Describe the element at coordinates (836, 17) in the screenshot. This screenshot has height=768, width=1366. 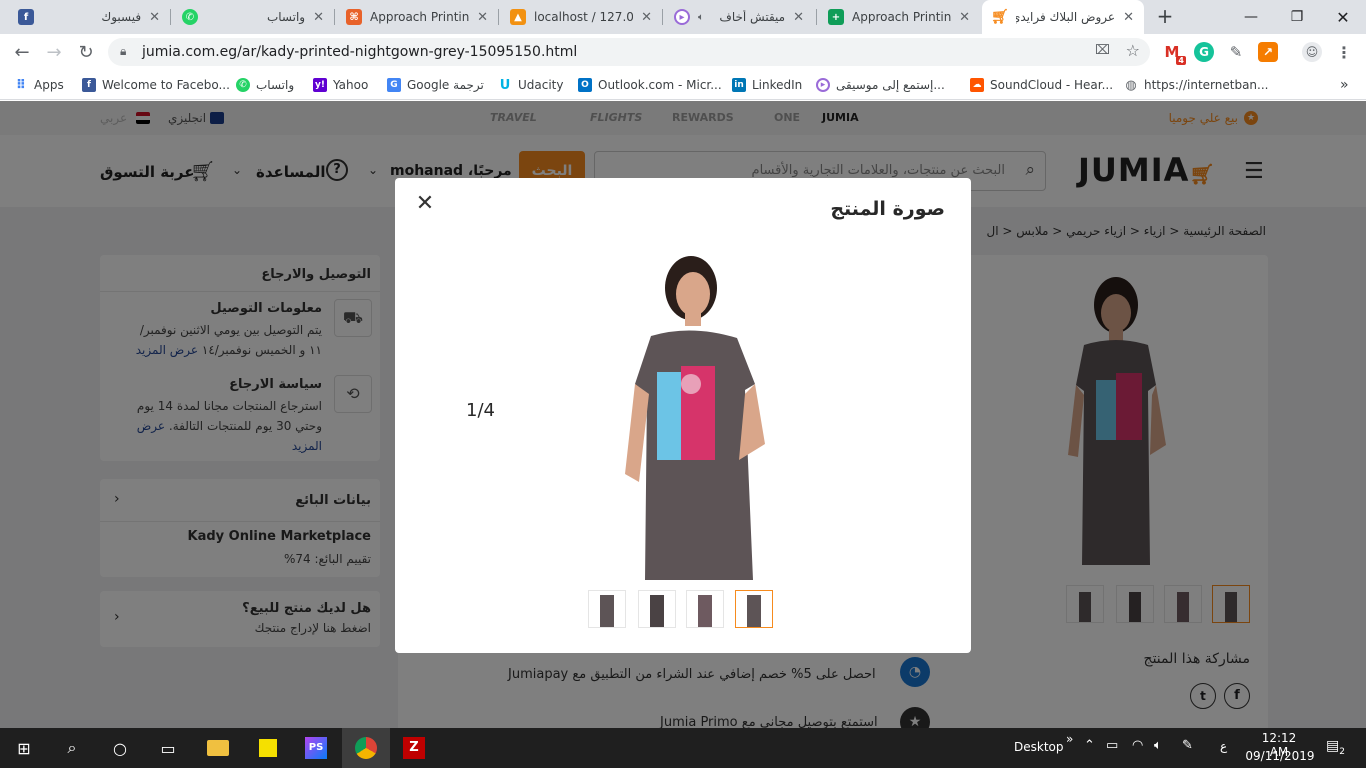
I see `sheets-icon: +` at that location.